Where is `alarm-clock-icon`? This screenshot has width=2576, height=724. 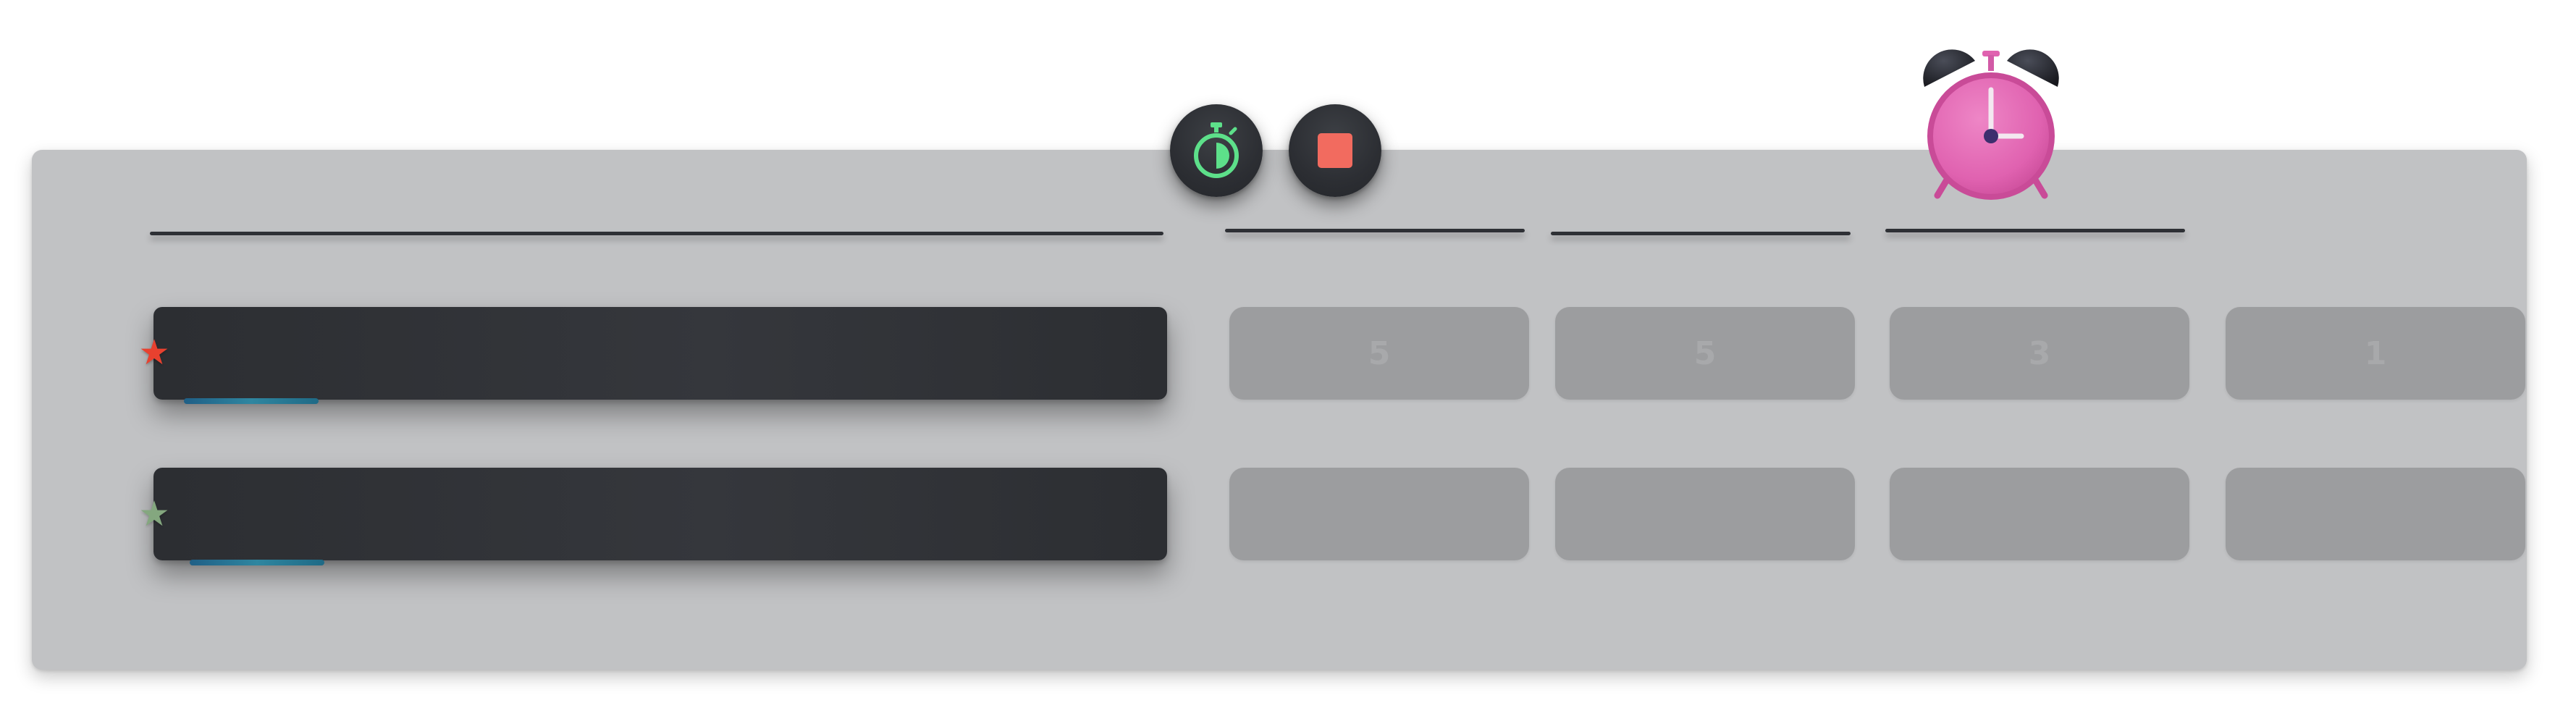
alarm-clock-icon is located at coordinates (1991, 126).